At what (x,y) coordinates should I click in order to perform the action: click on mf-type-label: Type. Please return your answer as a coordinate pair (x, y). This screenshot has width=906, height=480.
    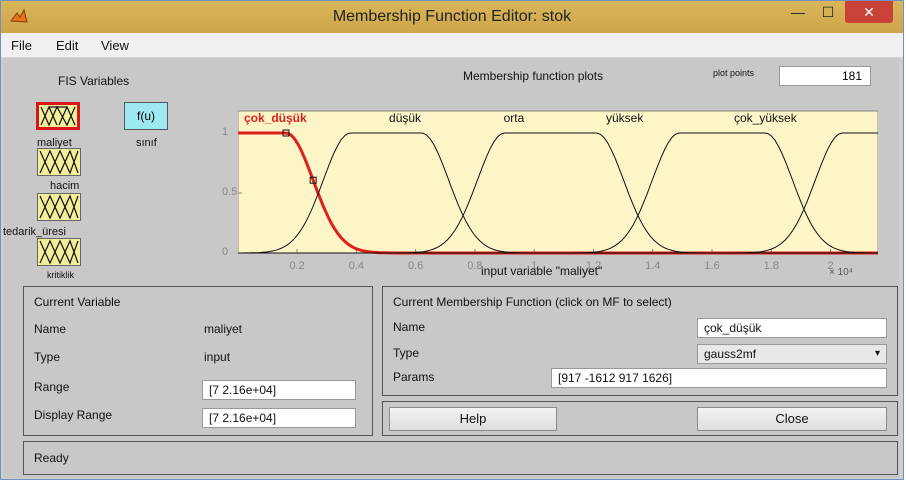
    Looking at the image, I should click on (406, 353).